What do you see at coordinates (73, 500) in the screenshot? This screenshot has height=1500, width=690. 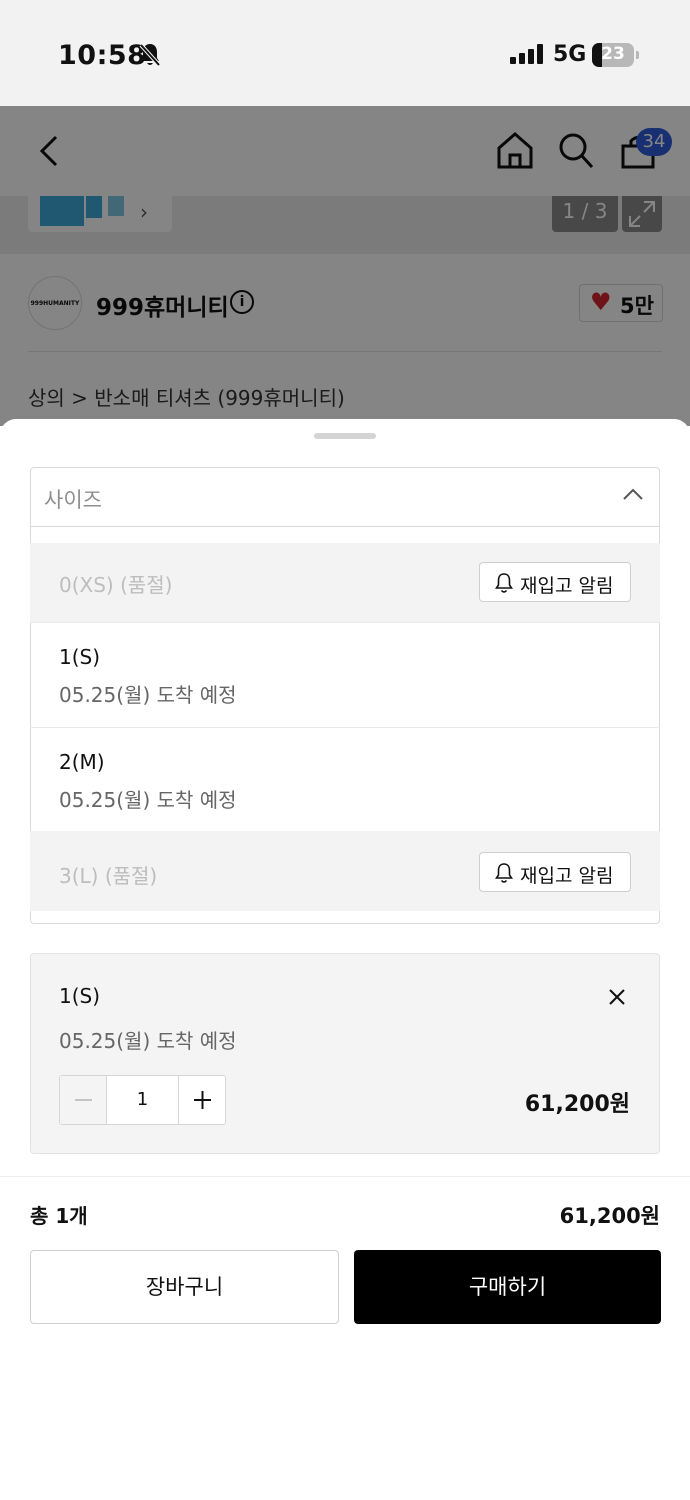 I see `size-dropdown-label: 사이즈` at bounding box center [73, 500].